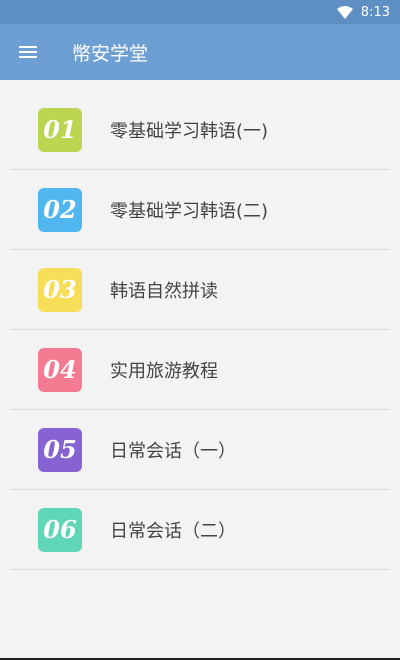 The width and height of the screenshot is (400, 660). I want to click on lesson-number-icon: 05, so click(60, 449).